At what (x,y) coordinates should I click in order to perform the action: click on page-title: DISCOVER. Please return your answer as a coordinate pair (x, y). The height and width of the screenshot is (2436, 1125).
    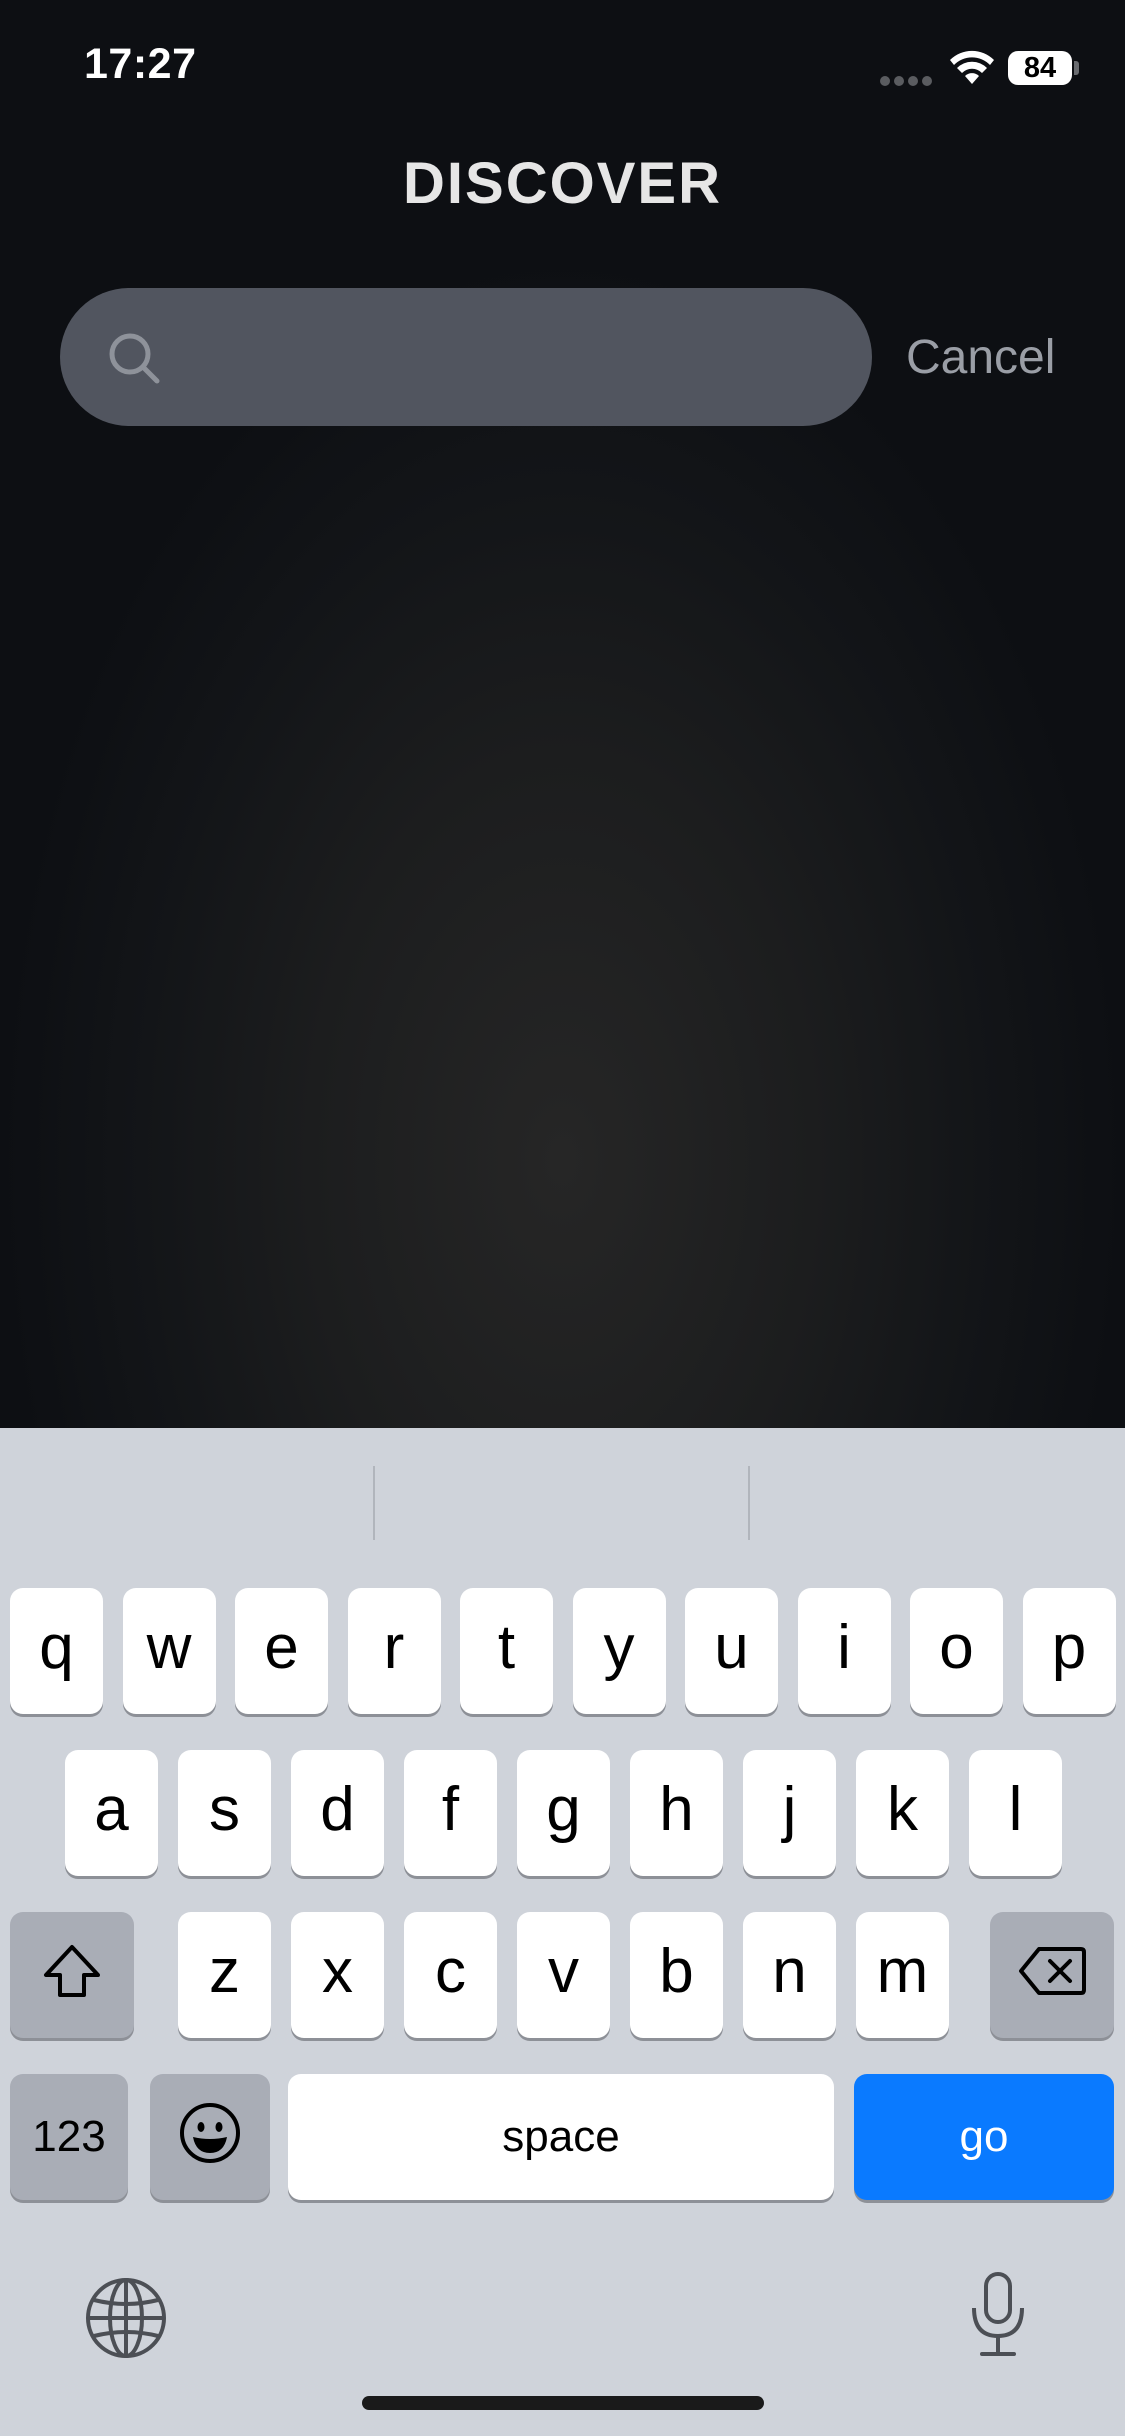
    Looking at the image, I should click on (562, 183).